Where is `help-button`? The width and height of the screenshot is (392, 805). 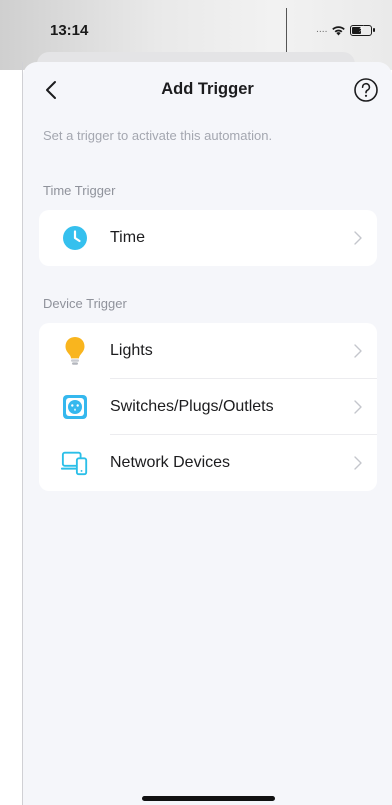
help-button is located at coordinates (366, 90).